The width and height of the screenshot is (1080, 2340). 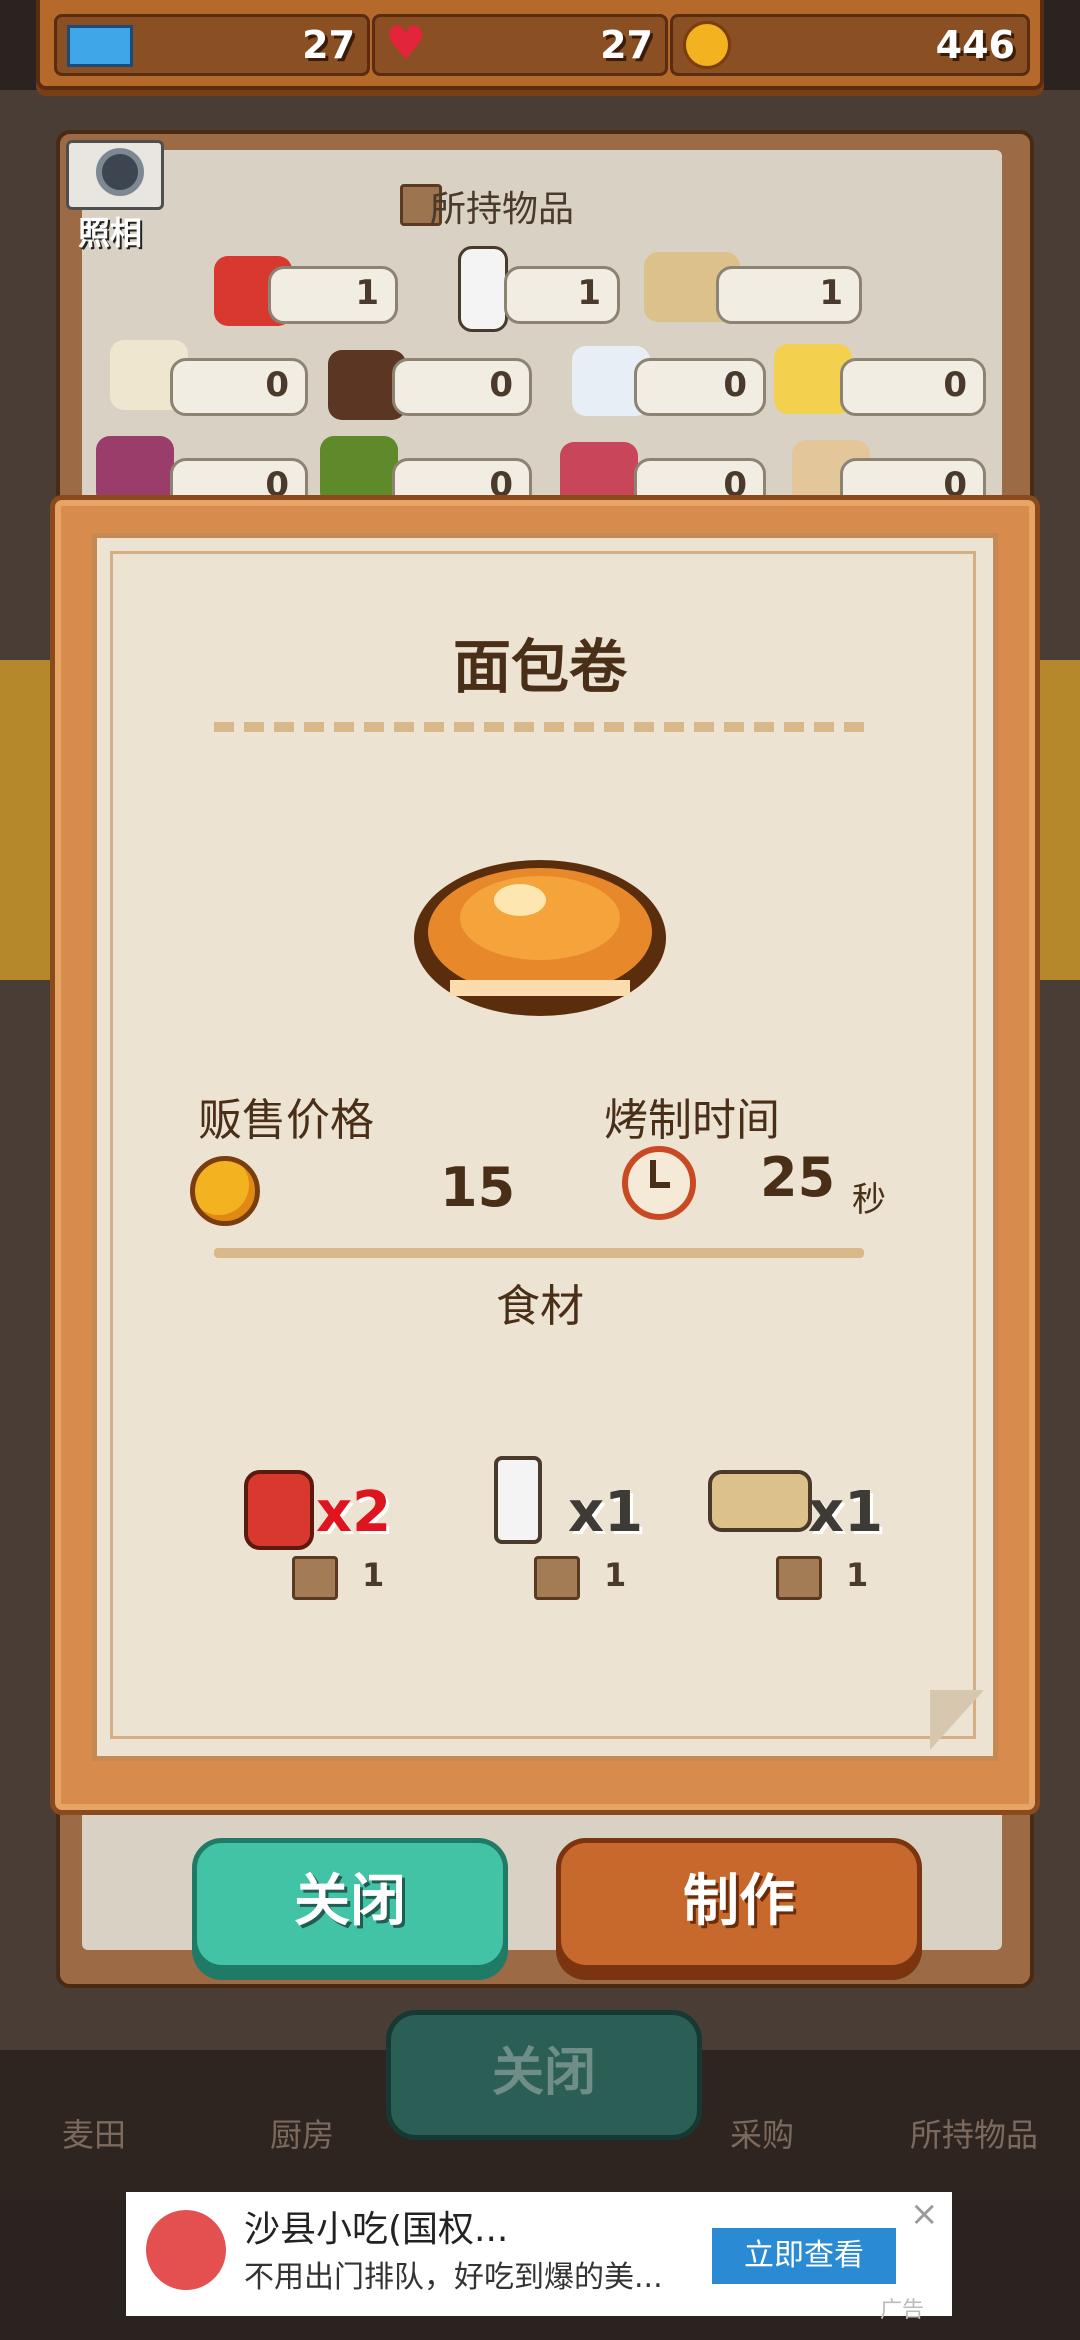 I want to click on price-label: 贩售价格, so click(x=286, y=1120).